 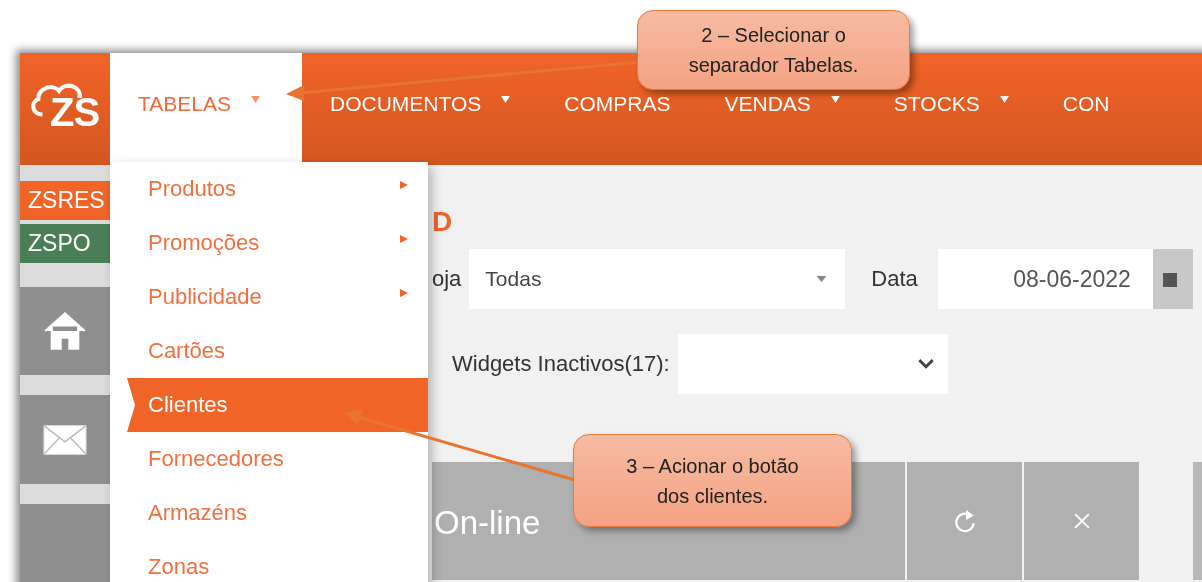 What do you see at coordinates (269, 459) in the screenshot?
I see `menu-item: Fornecedores` at bounding box center [269, 459].